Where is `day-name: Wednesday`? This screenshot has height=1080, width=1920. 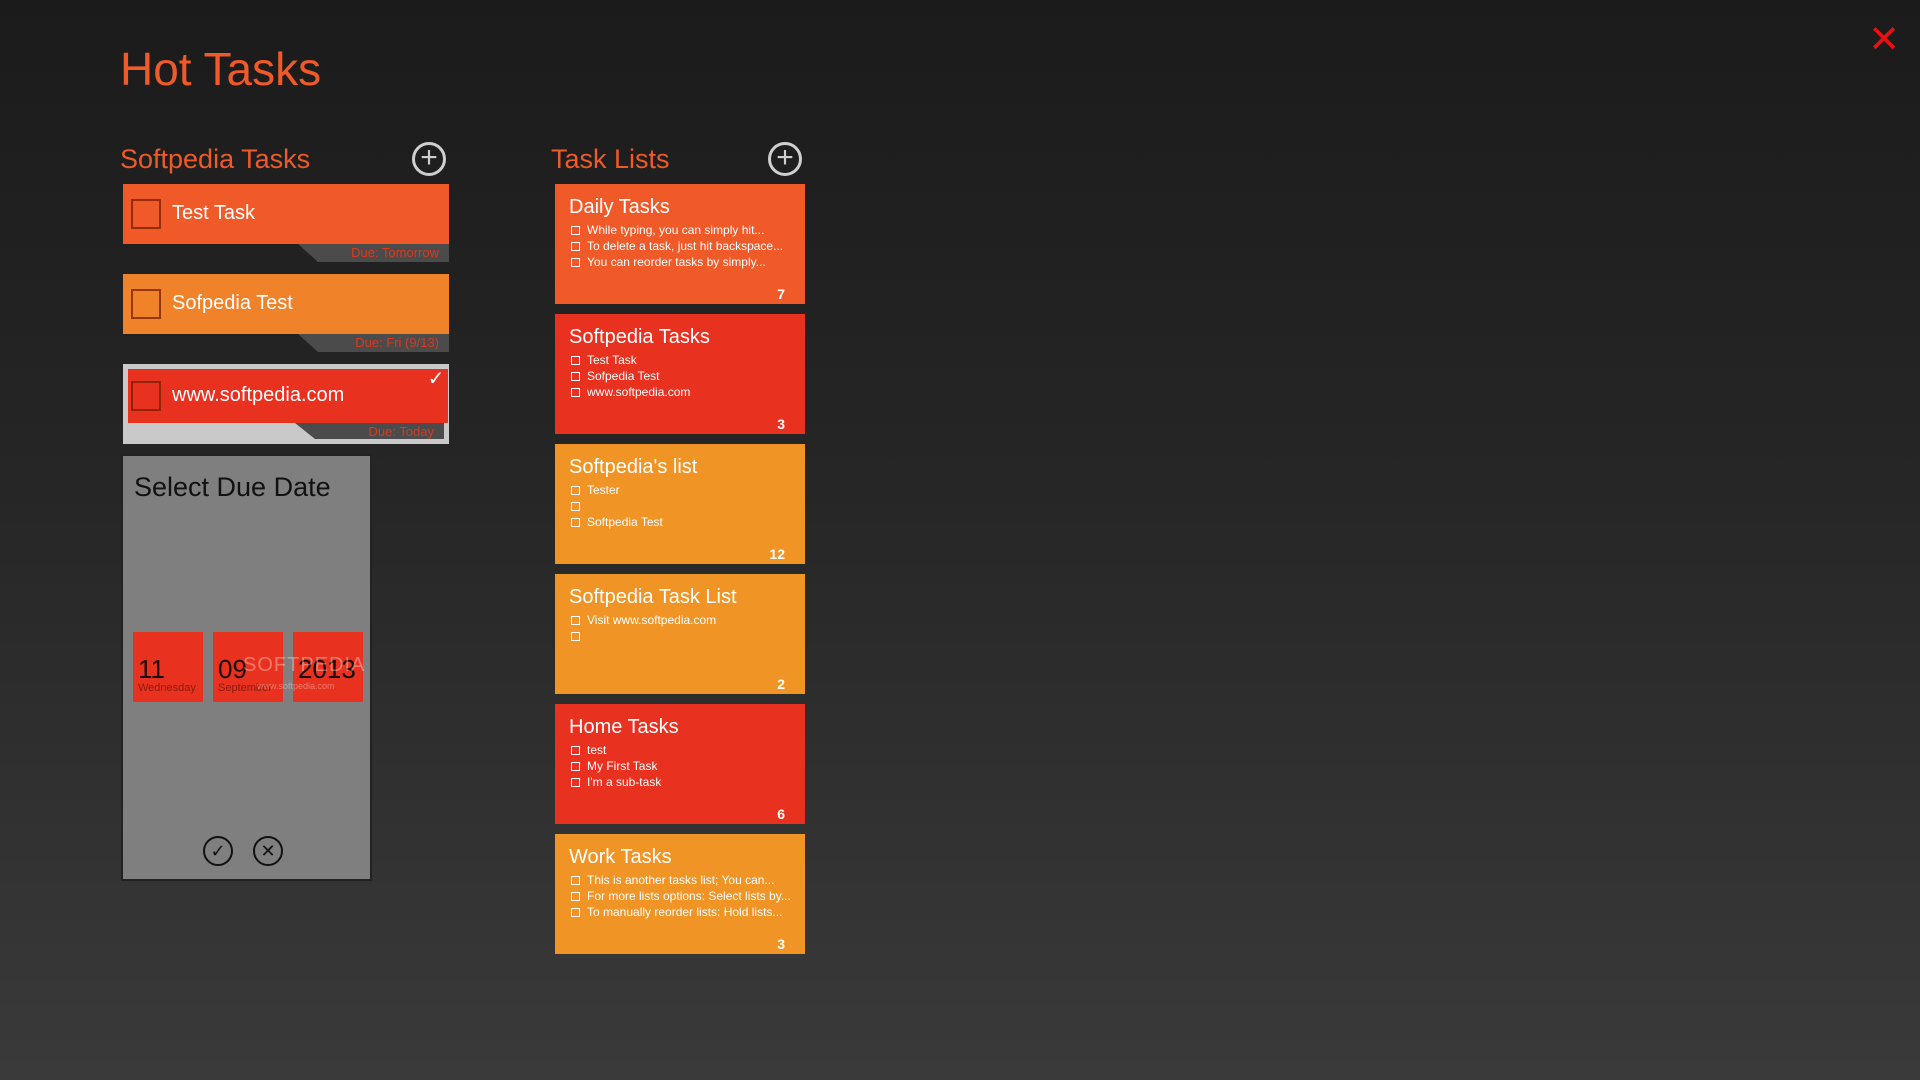 day-name: Wednesday is located at coordinates (167, 688).